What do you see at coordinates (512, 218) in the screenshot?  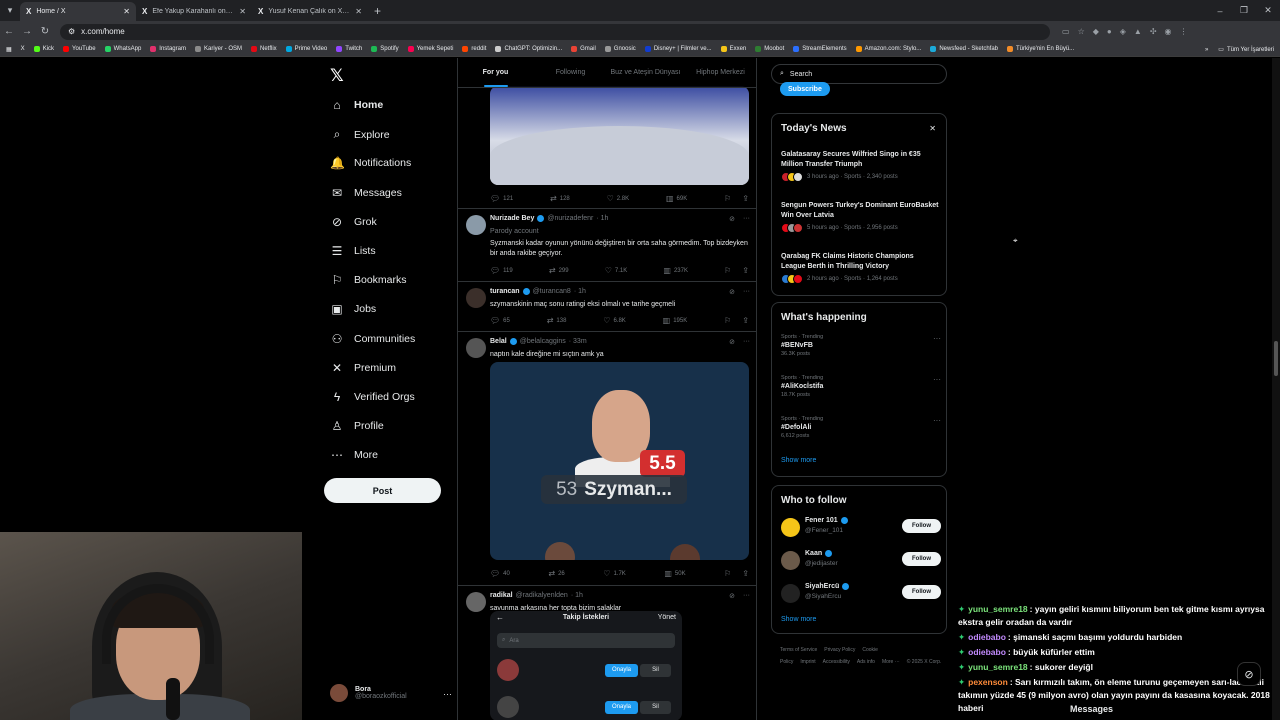 I see `author-name: Nurizade Bey` at bounding box center [512, 218].